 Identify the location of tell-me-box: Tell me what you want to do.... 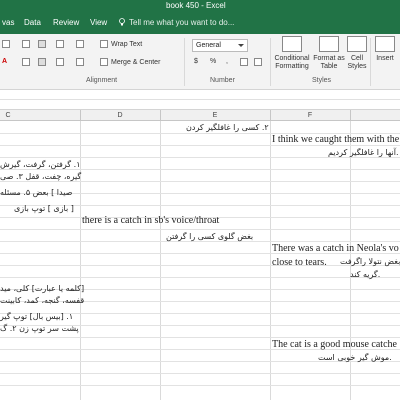
(176, 23).